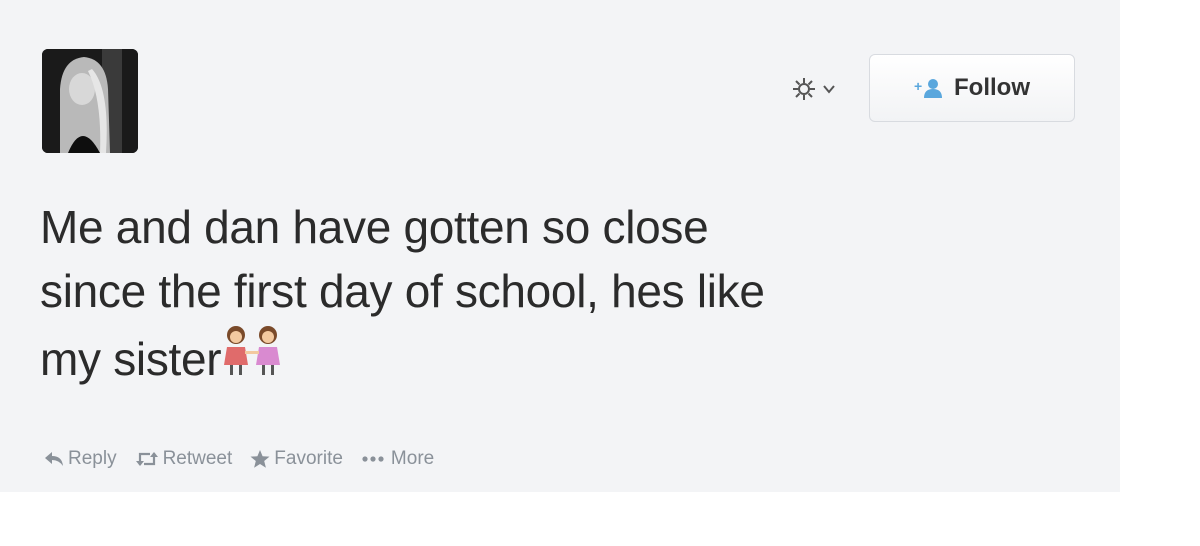  Describe the element at coordinates (54, 459) in the screenshot. I see `reply-icon` at that location.